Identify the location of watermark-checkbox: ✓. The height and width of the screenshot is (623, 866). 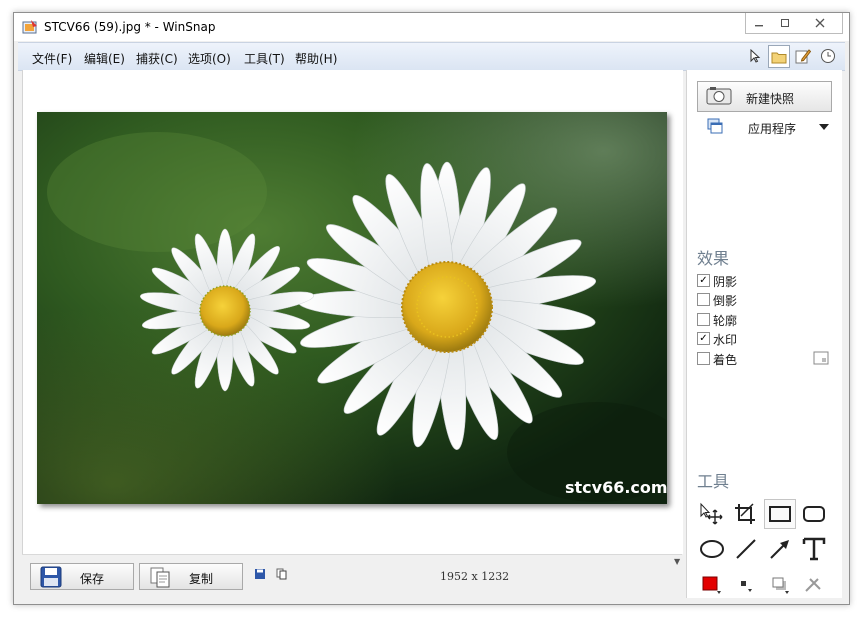
(703, 338).